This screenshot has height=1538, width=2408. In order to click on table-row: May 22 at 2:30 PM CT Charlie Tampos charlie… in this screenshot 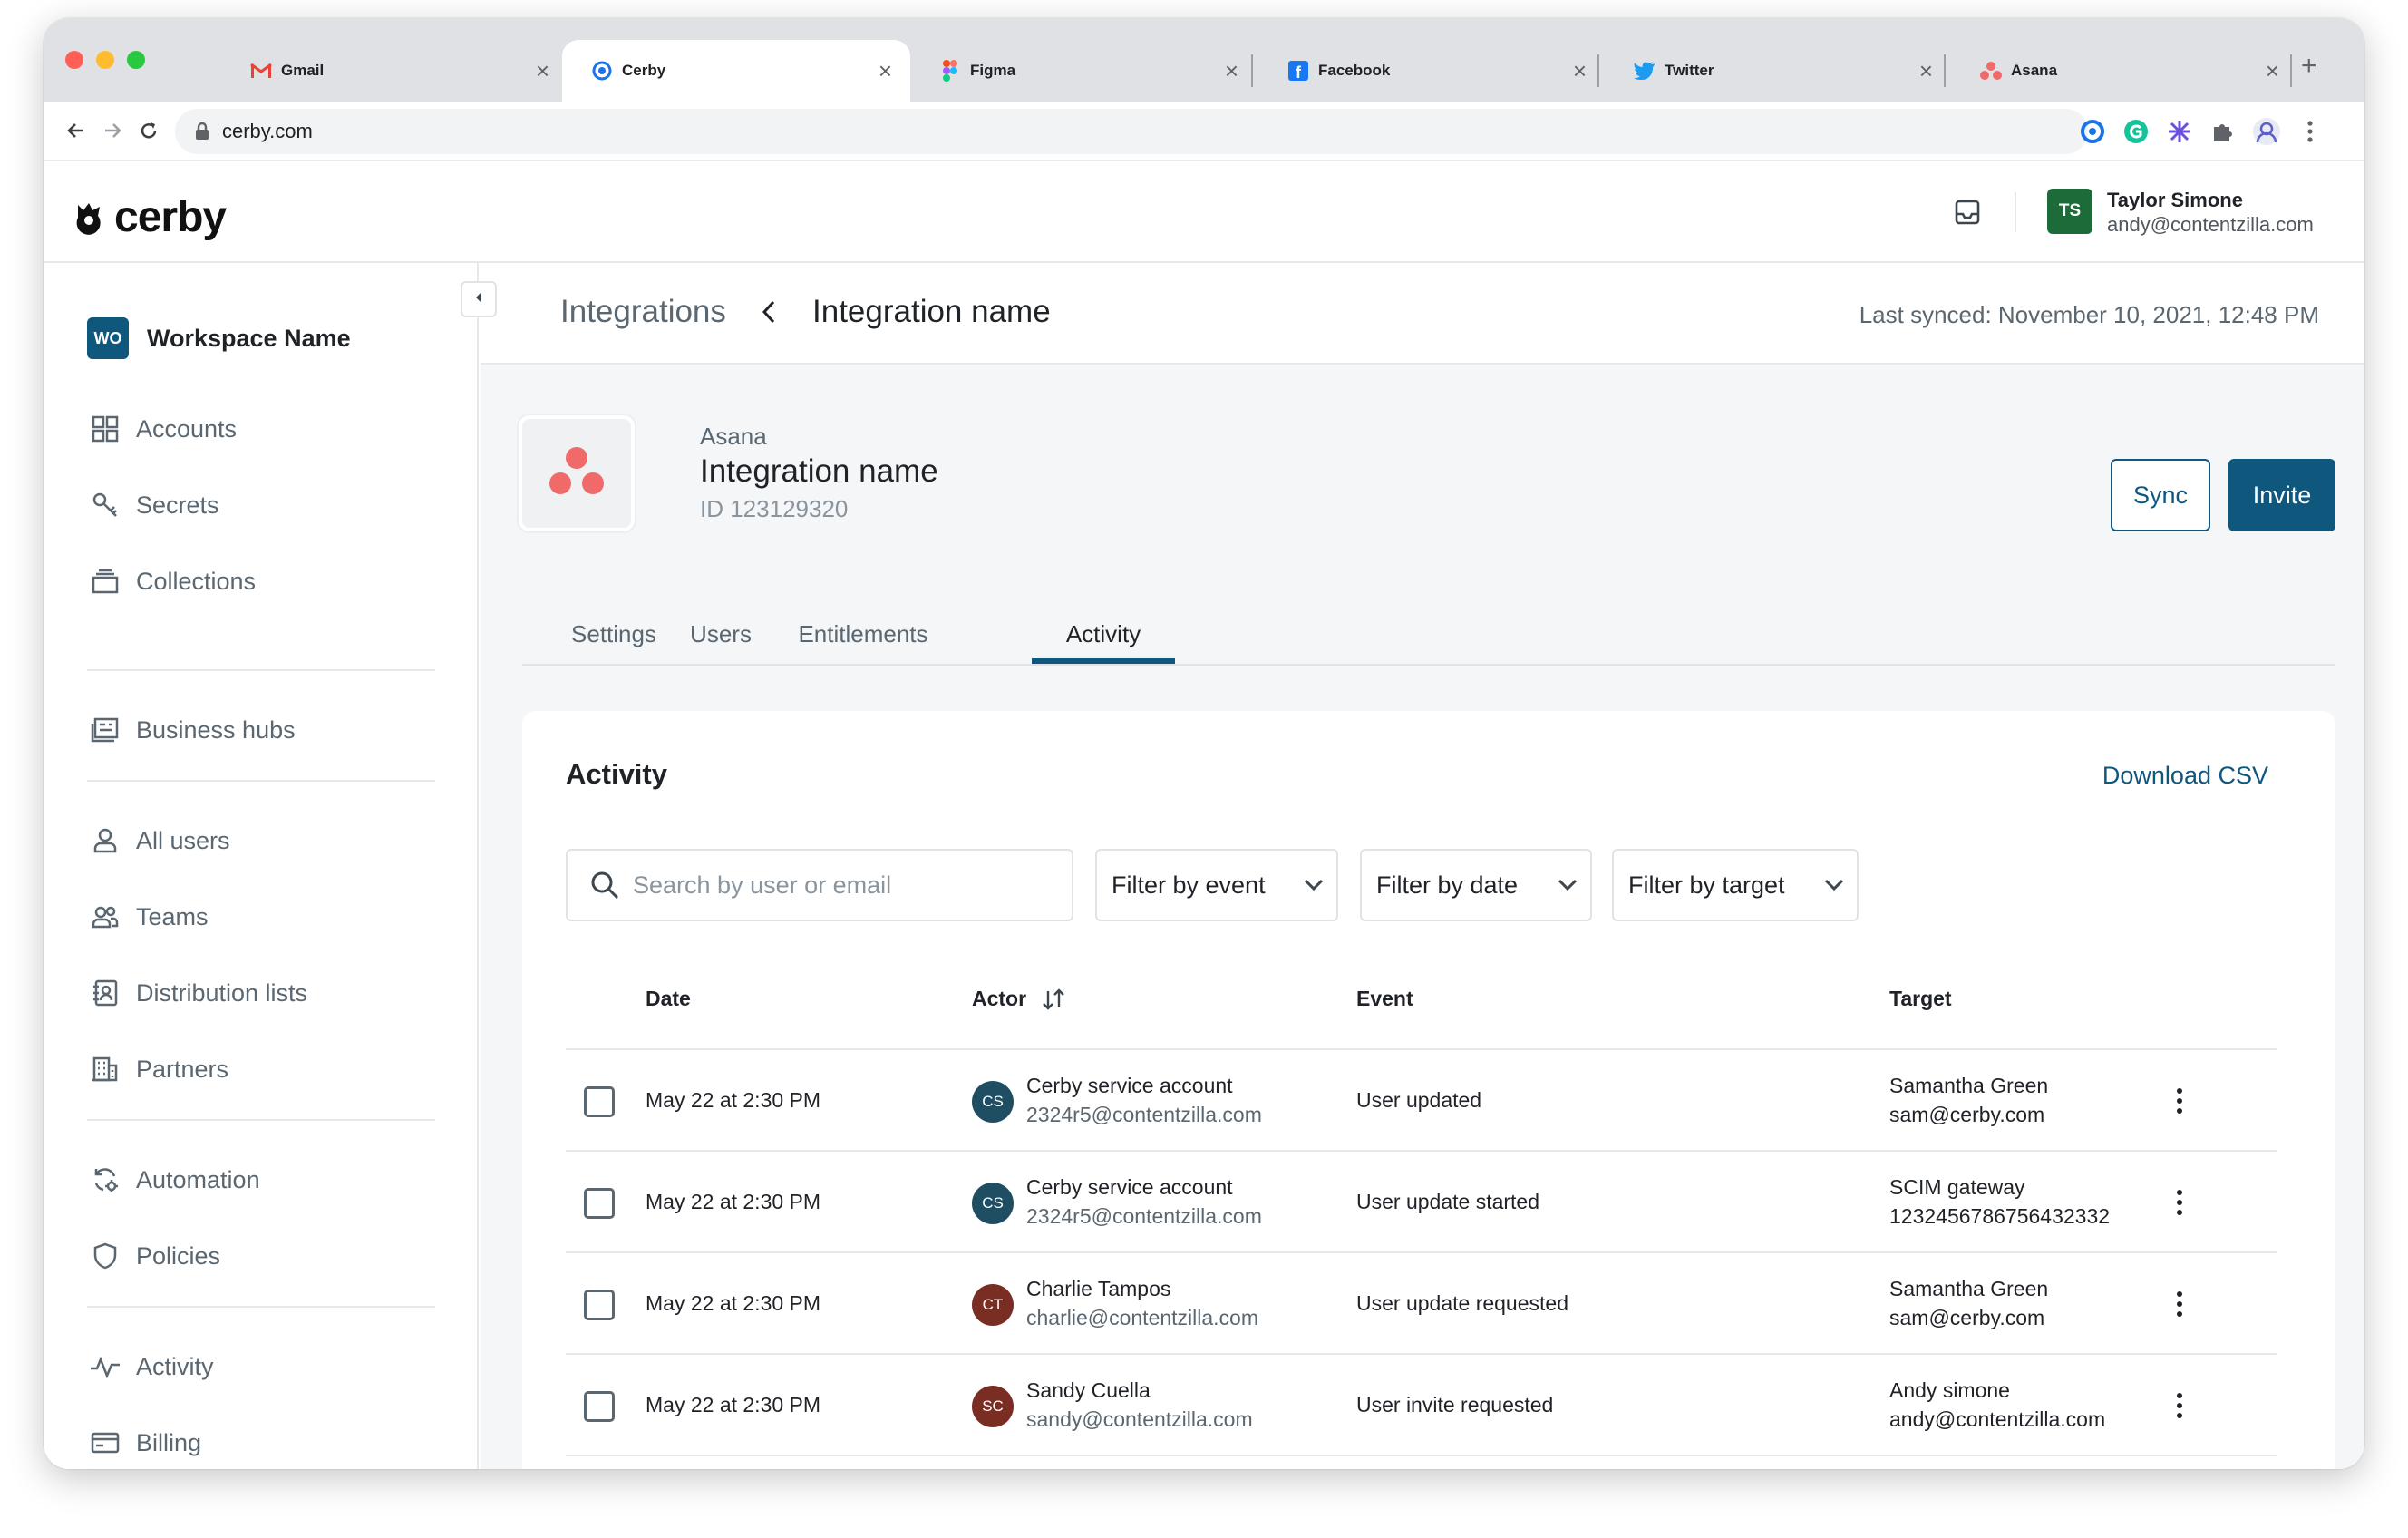, I will do `click(1421, 1304)`.